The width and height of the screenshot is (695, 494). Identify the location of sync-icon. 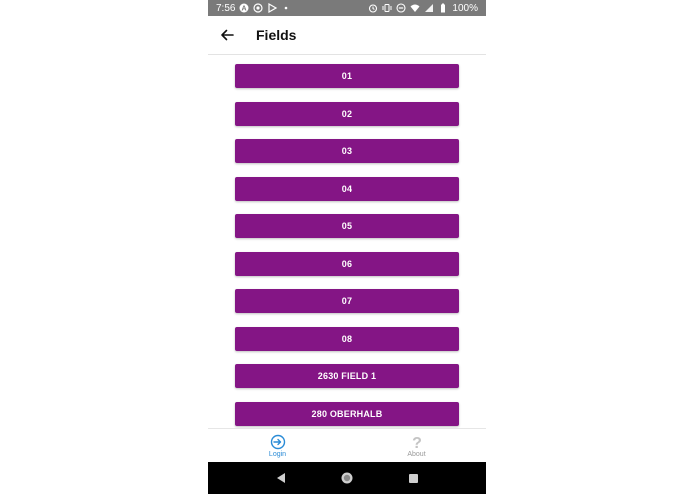
(258, 8).